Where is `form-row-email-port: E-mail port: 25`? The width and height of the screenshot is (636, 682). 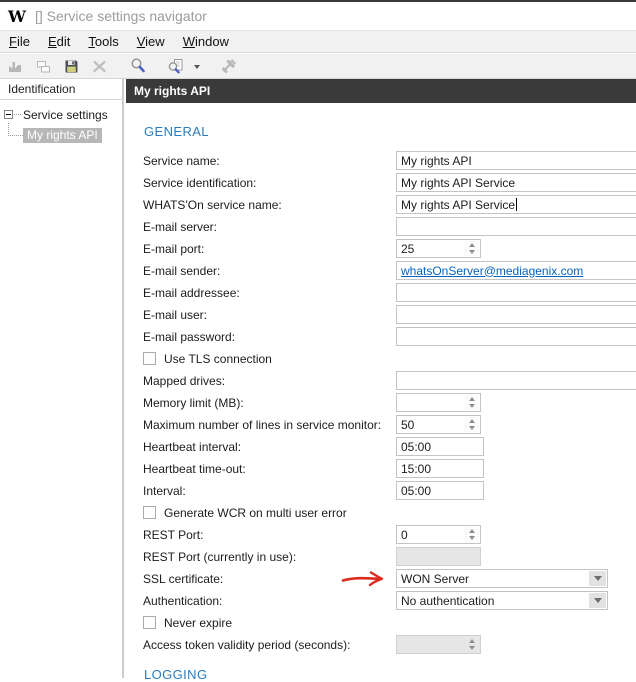 form-row-email-port: E-mail port: 25 is located at coordinates (381, 249).